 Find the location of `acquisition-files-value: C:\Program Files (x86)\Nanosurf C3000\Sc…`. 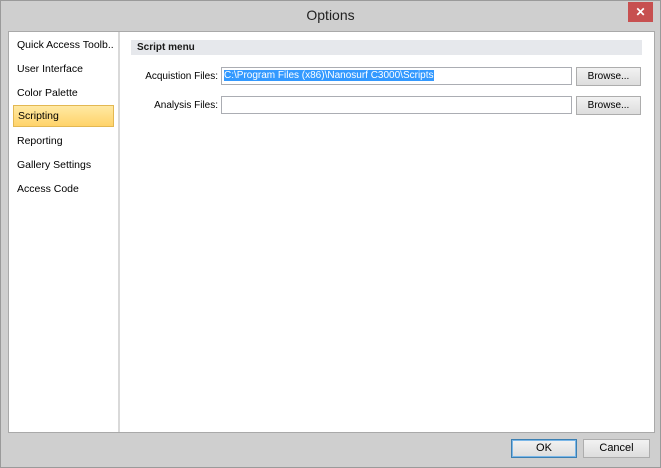

acquisition-files-value: C:\Program Files (x86)\Nanosurf C3000\Sc… is located at coordinates (329, 75).